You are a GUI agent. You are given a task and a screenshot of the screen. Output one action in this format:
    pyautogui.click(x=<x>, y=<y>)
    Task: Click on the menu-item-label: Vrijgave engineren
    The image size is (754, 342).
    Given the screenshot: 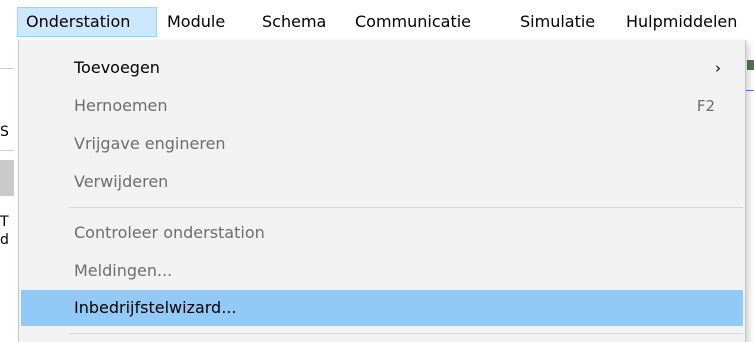 What is the action you would take?
    pyautogui.click(x=150, y=143)
    